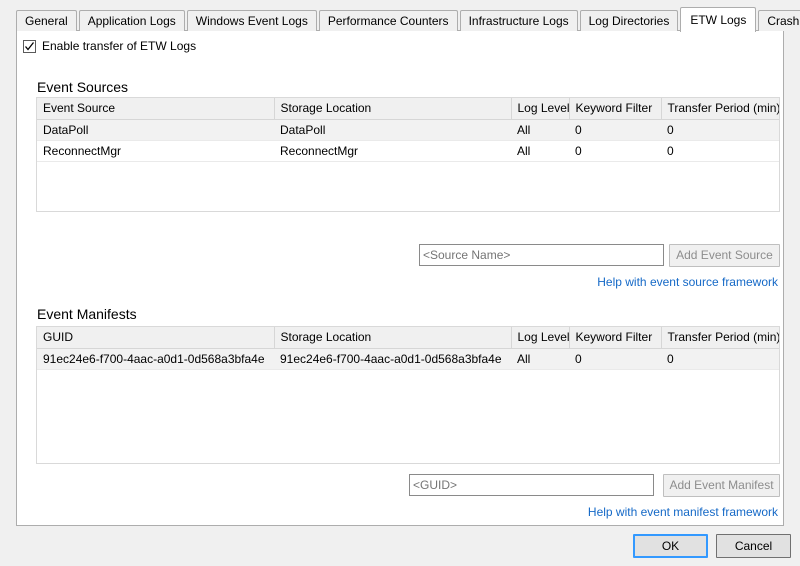  I want to click on cell-event-source: ReconnectMgr, so click(155, 151).